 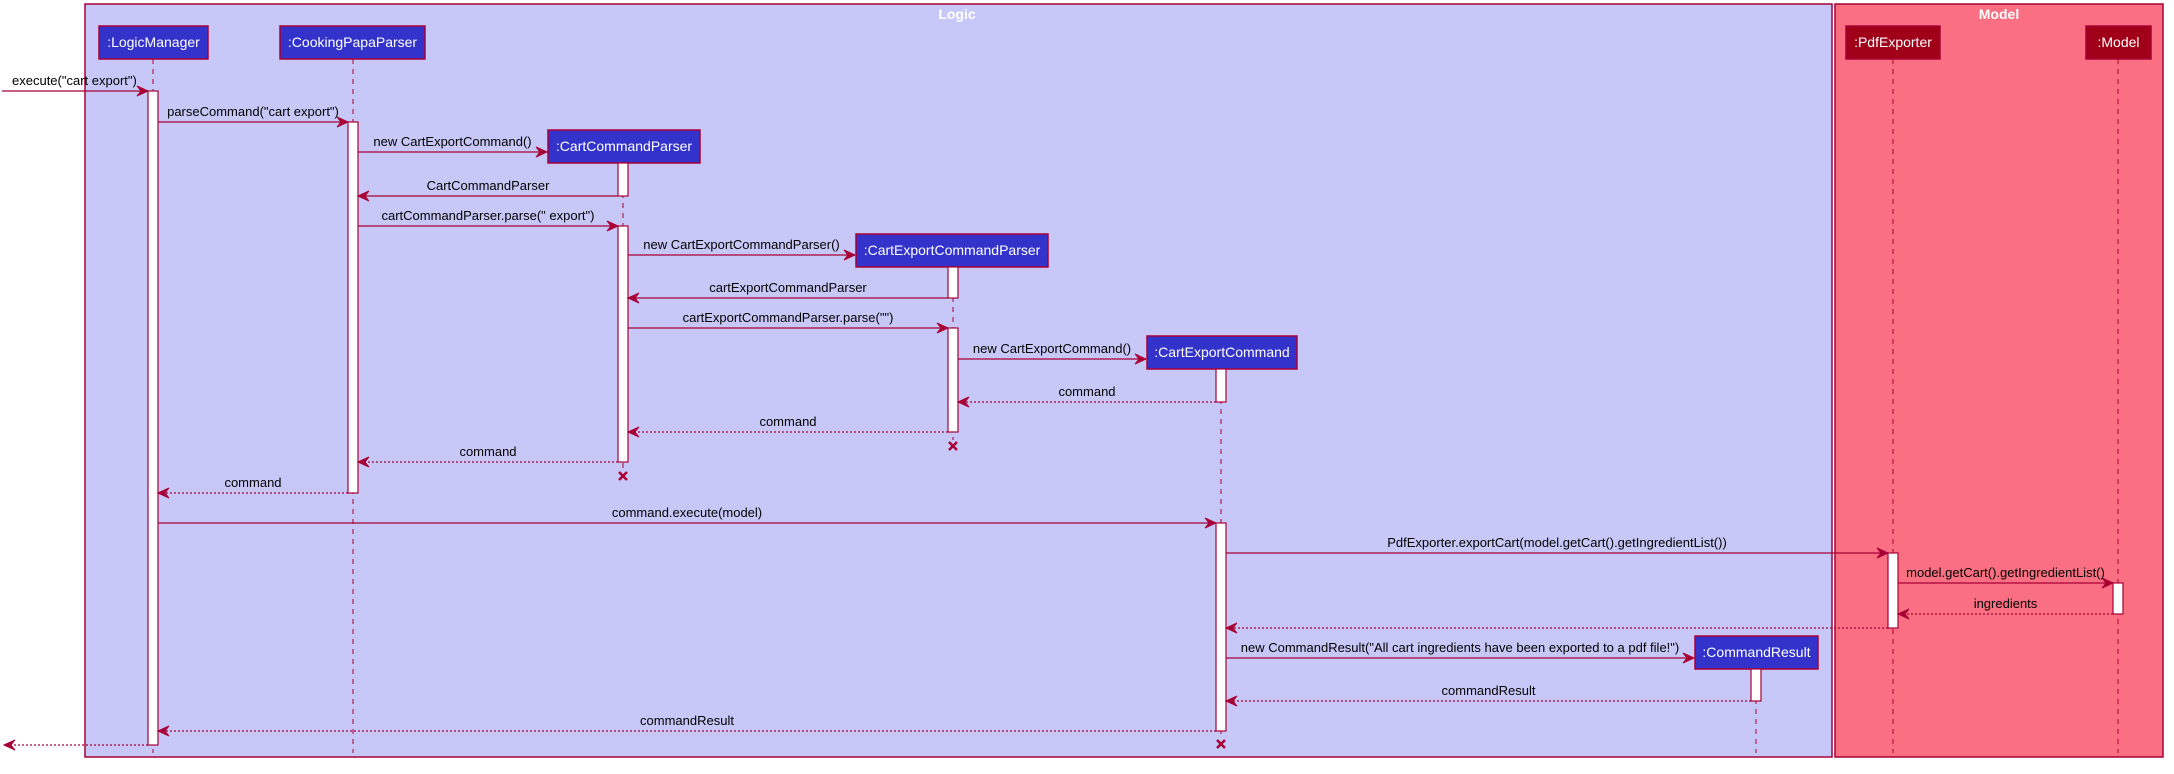 What do you see at coordinates (488, 215) in the screenshot?
I see `message-label: cartCommandParser.parse(" export")` at bounding box center [488, 215].